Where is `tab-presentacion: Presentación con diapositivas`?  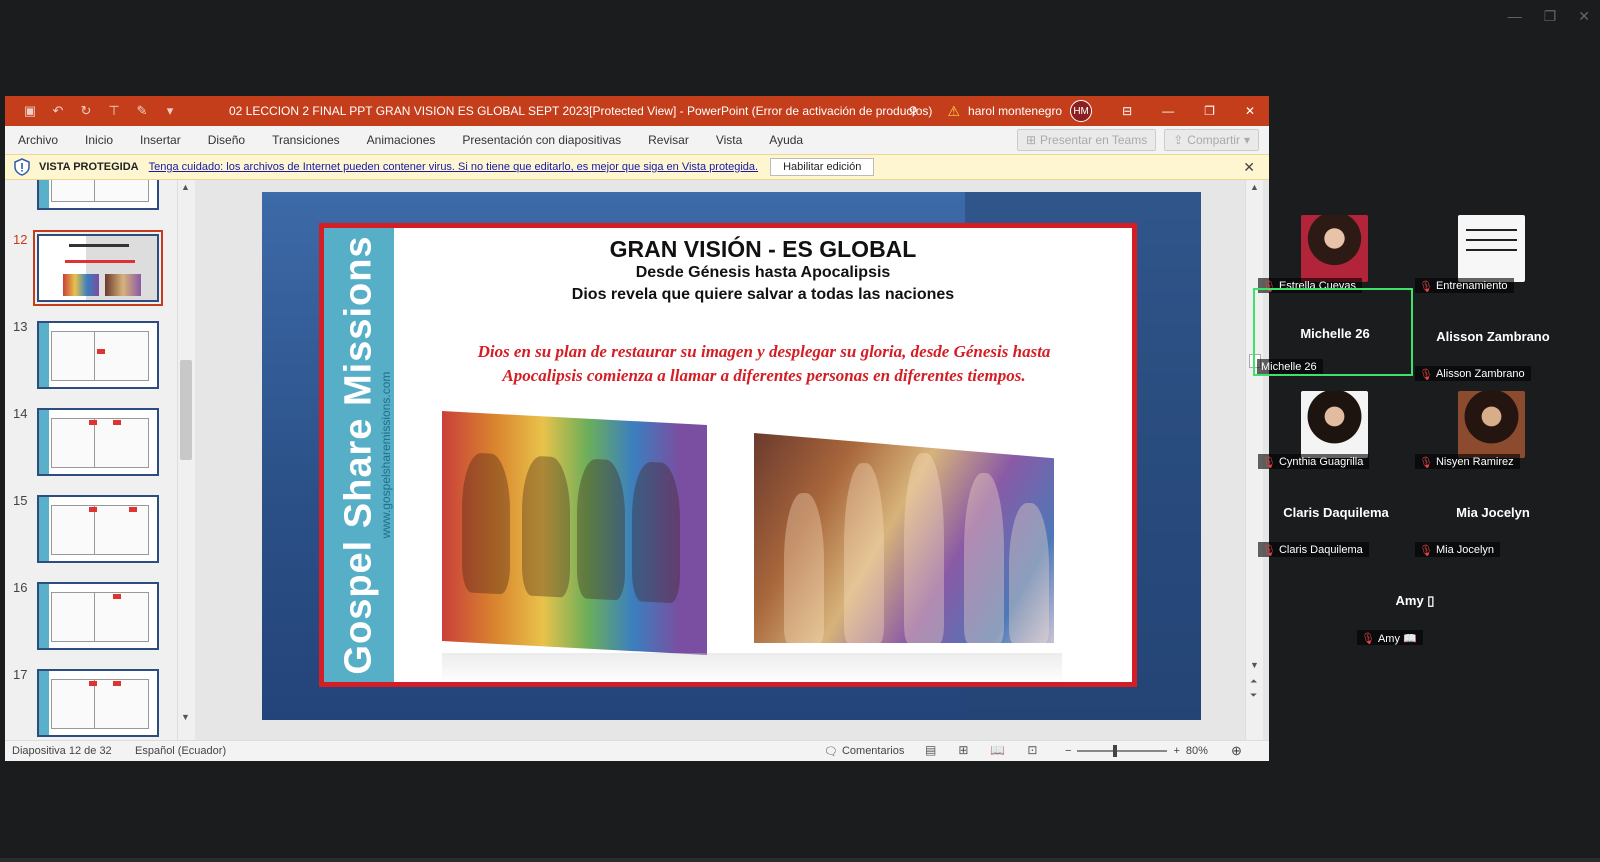 tab-presentacion: Presentación con diapositivas is located at coordinates (541, 140).